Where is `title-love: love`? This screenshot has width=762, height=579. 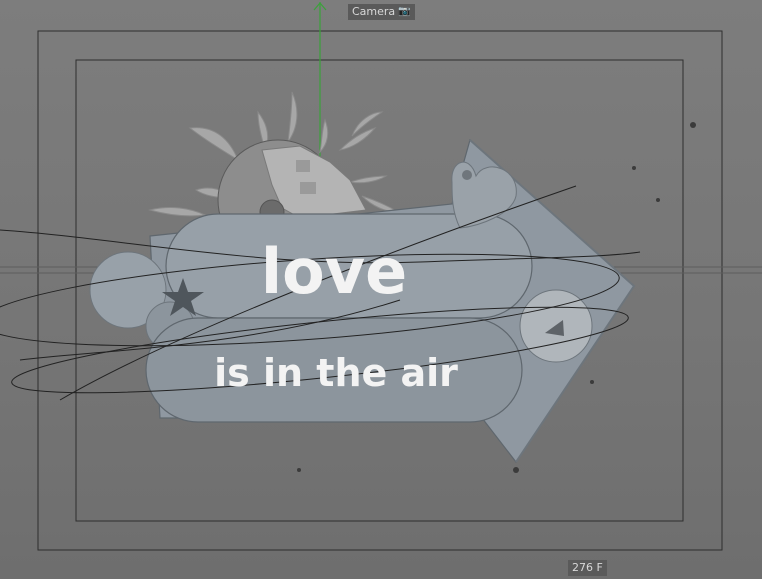 title-love: love is located at coordinates (334, 271).